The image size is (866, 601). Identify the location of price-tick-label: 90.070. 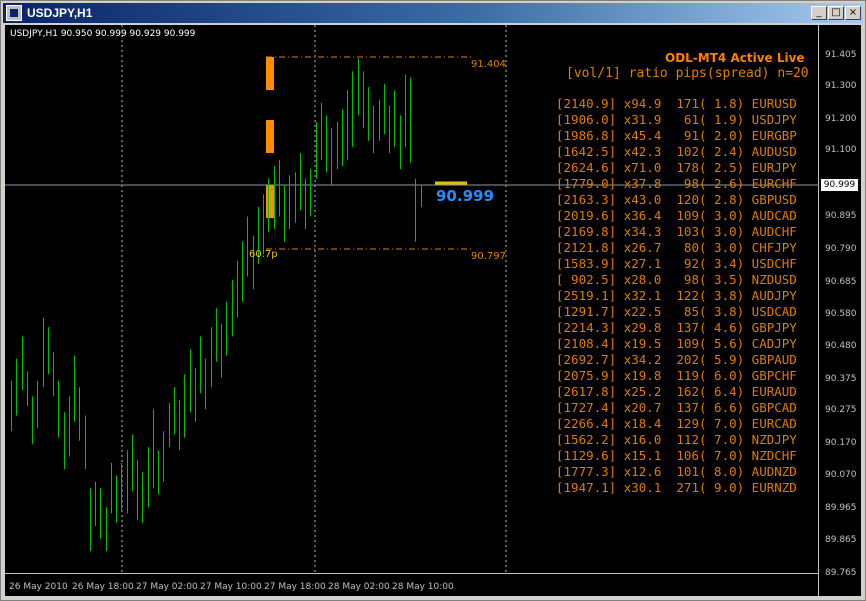
(841, 475).